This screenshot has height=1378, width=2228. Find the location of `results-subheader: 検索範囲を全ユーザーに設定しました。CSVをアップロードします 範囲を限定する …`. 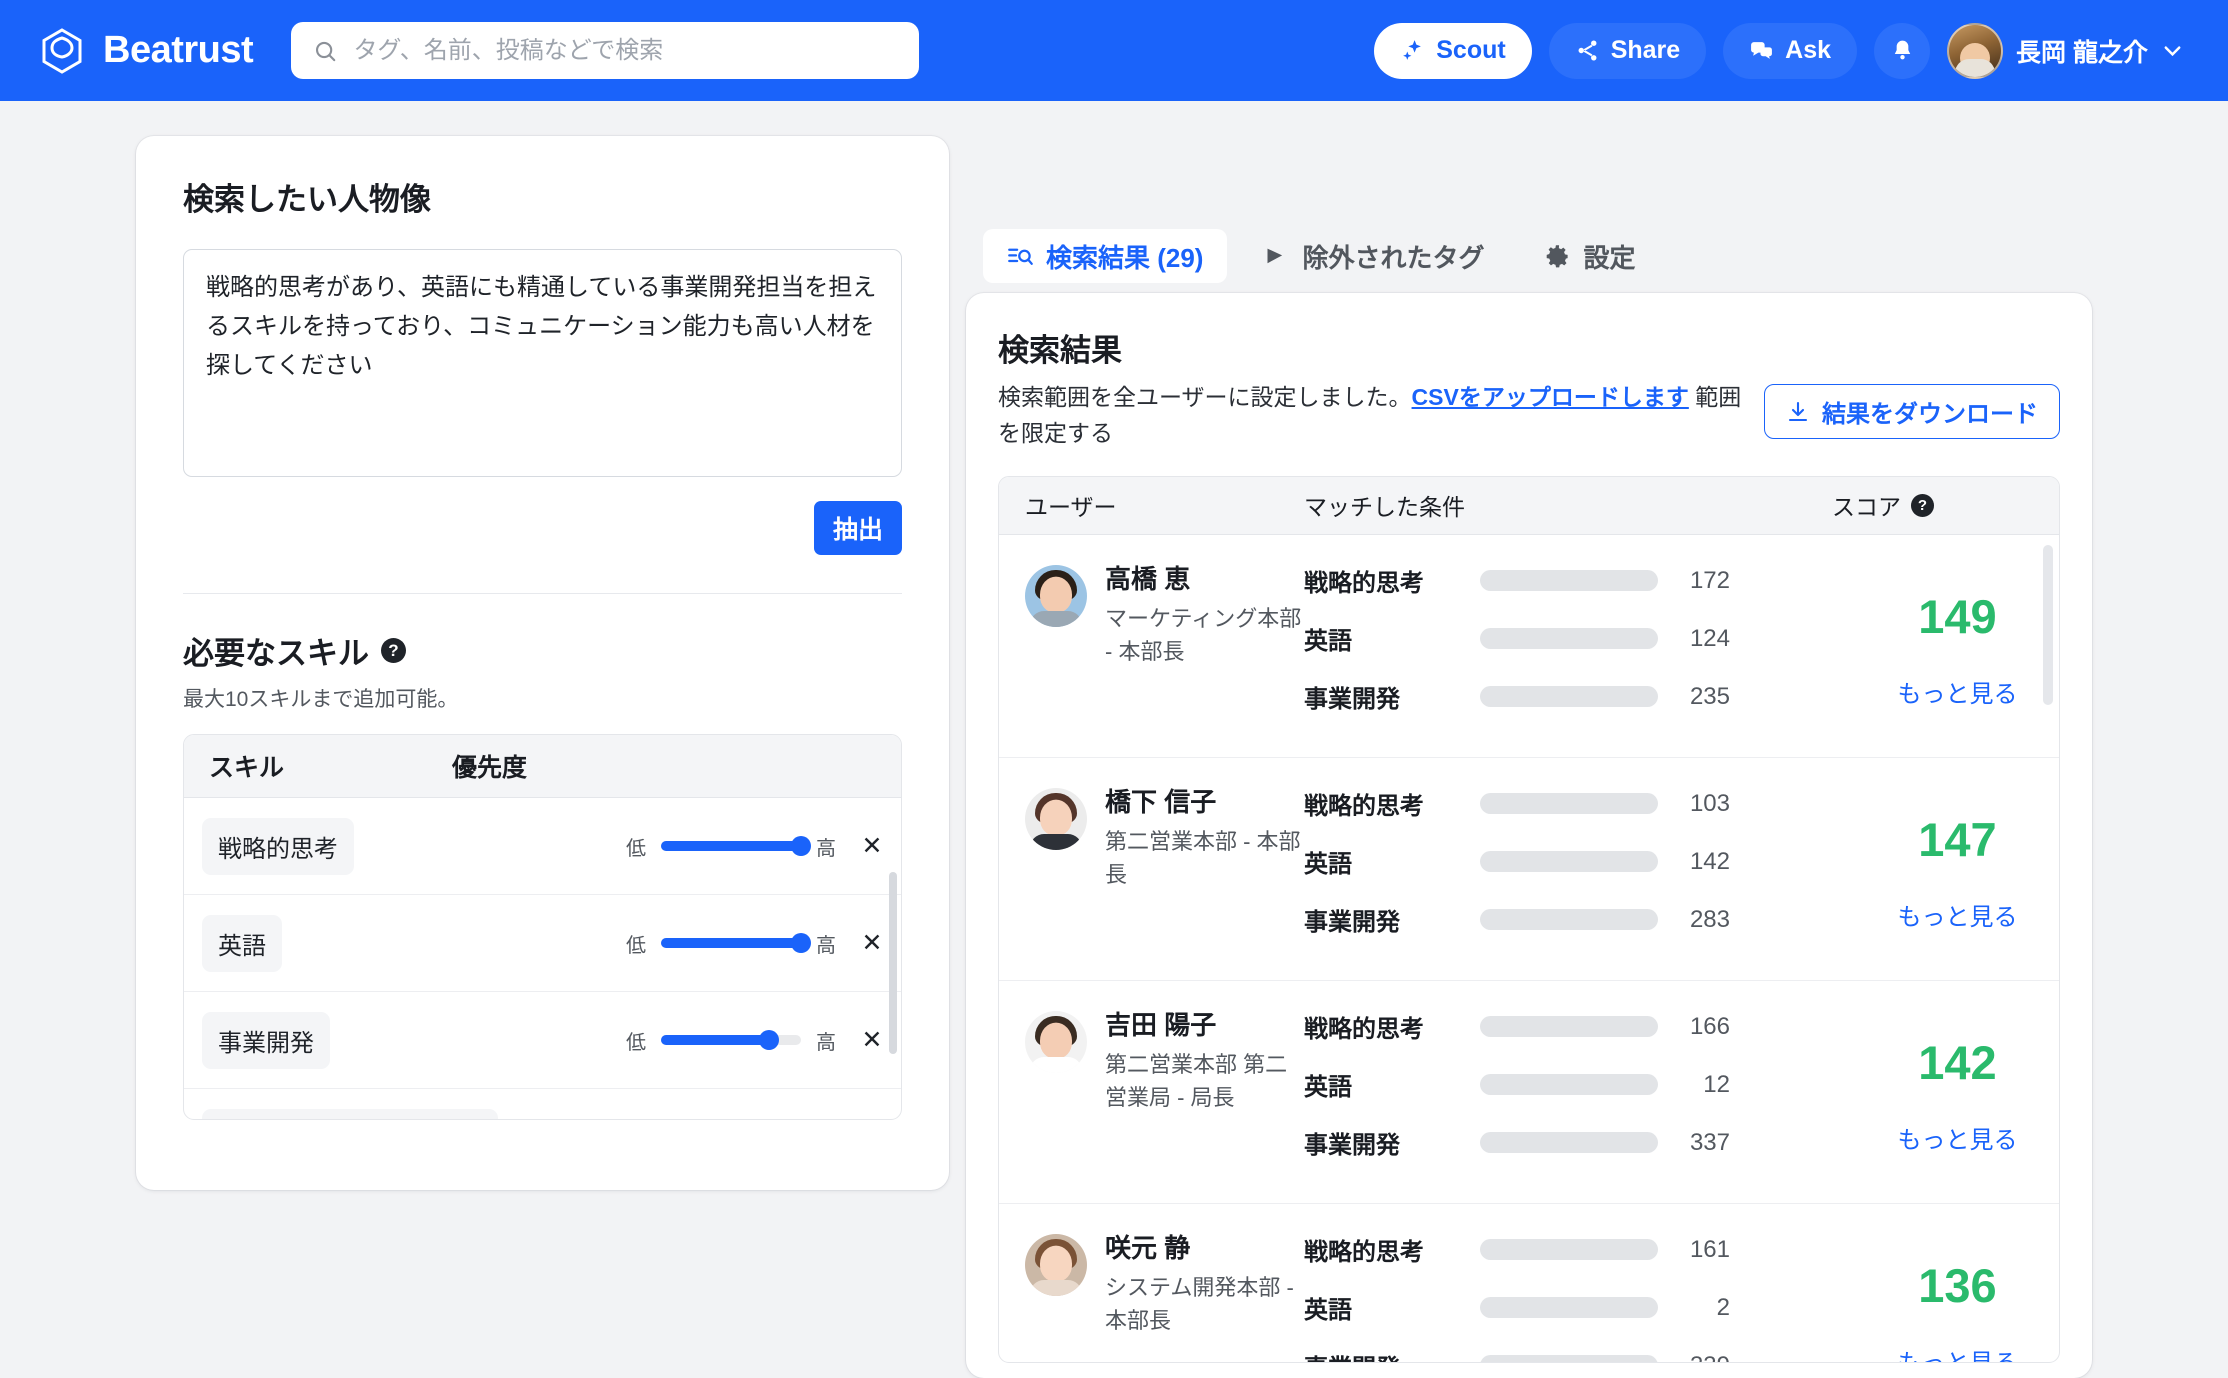

results-subheader: 検索範囲を全ユーザーに設定しました。CSVをアップロードします 範囲を限定する … is located at coordinates (1529, 416).